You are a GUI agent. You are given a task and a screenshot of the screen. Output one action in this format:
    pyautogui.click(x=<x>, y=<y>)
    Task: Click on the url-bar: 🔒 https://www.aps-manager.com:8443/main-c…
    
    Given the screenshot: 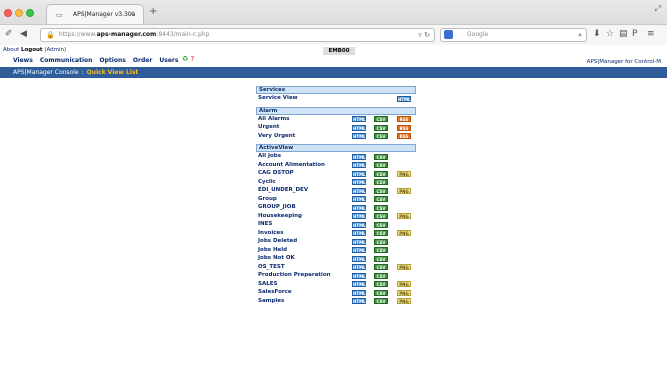 What is the action you would take?
    pyautogui.click(x=237, y=35)
    